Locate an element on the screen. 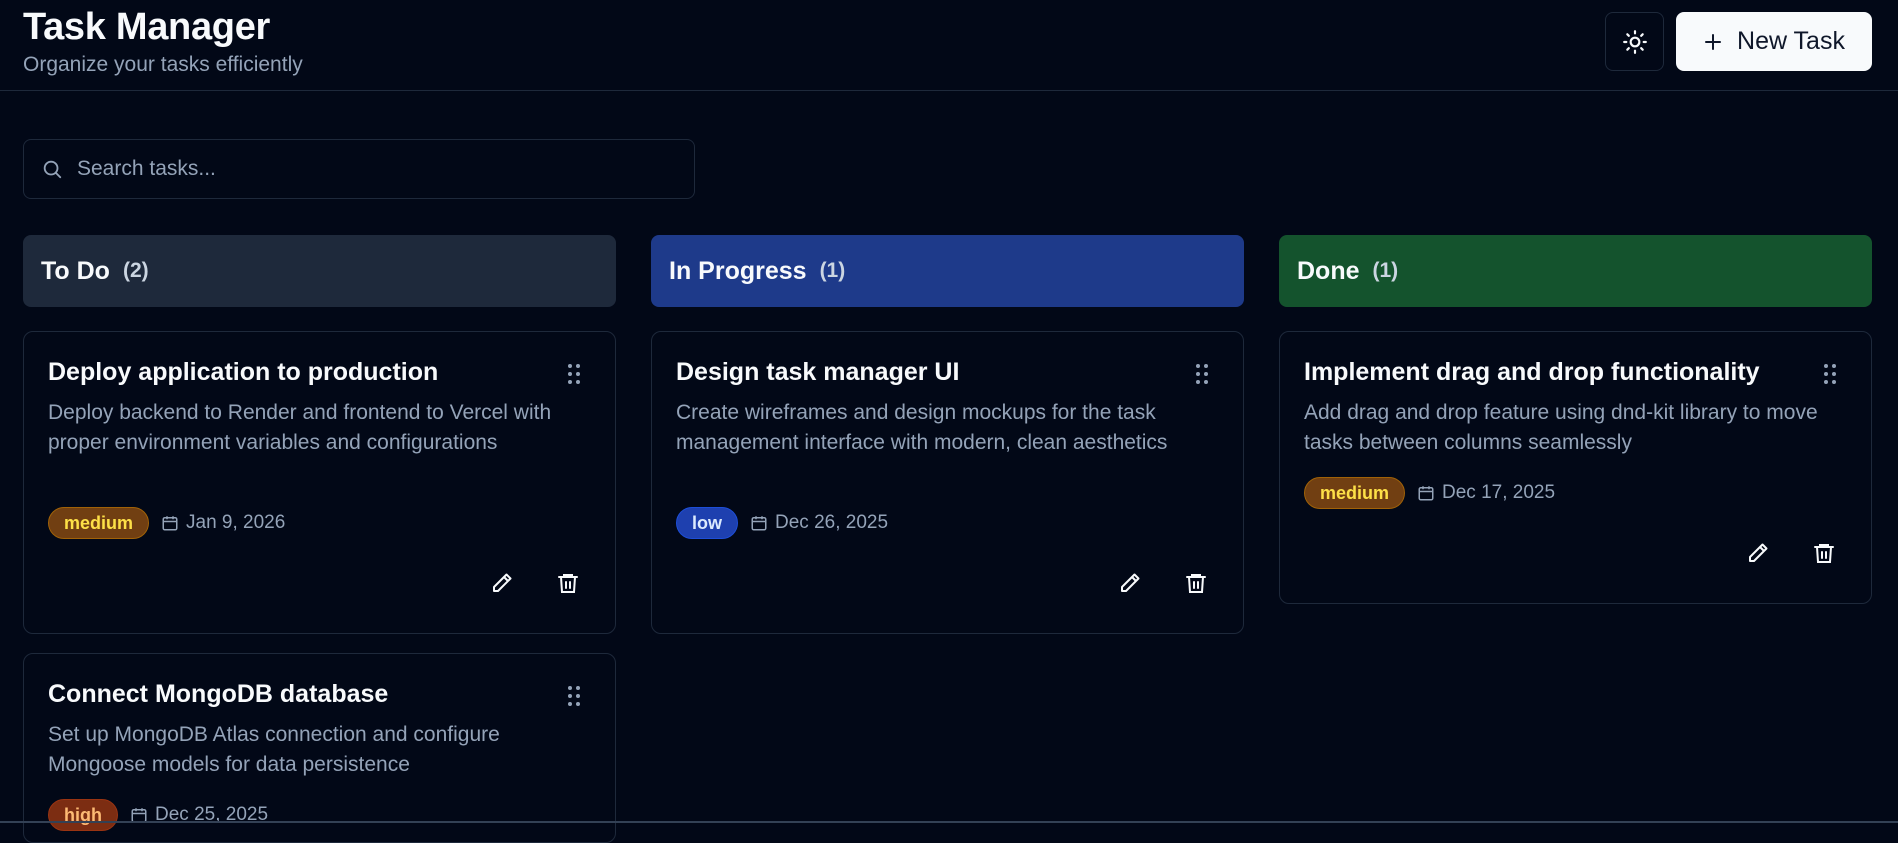  column-header-todo: To Do (2) is located at coordinates (319, 271).